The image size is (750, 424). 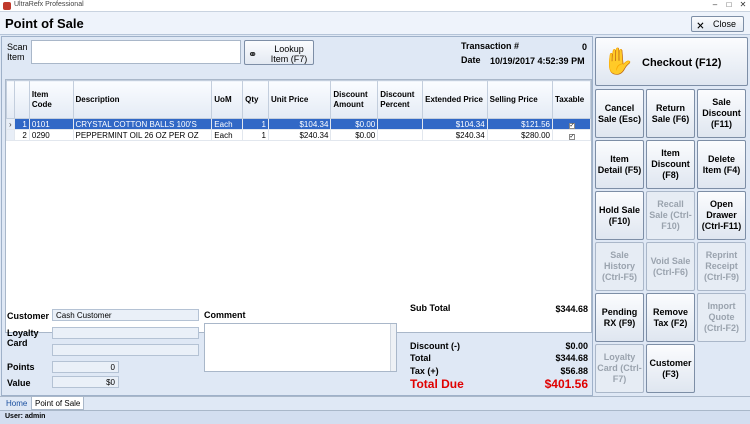 I want to click on reprint-receipt-button: Reprint Receipt (Ctrl-F9), so click(x=721, y=266).